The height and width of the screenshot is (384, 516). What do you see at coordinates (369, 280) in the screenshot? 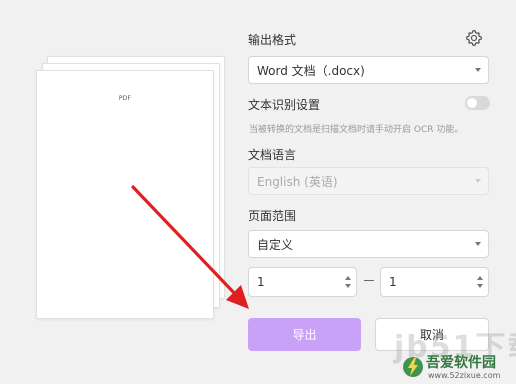
I see `range-separator` at bounding box center [369, 280].